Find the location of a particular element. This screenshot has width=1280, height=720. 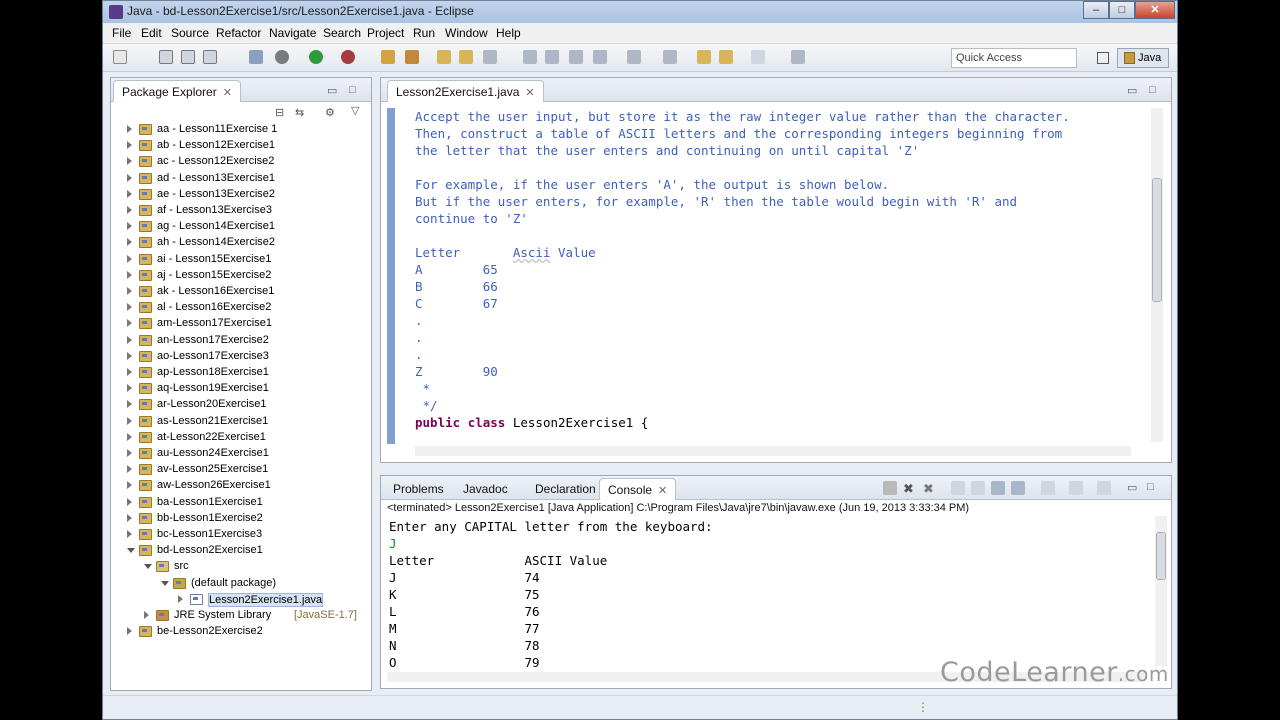

tree-item: at-Lesson22Exercise1 is located at coordinates (237, 438).